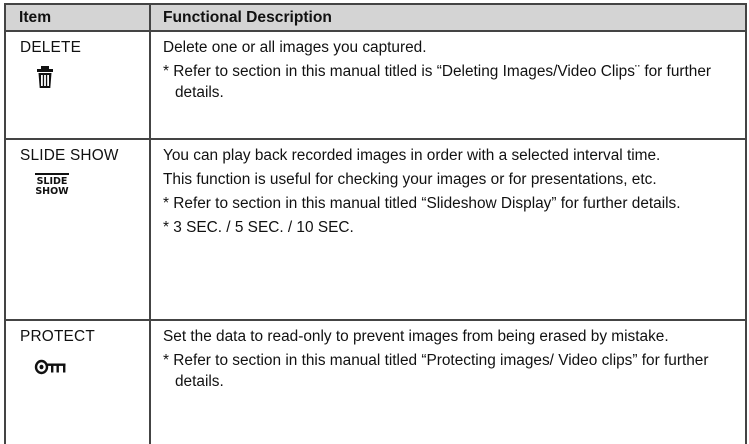 The width and height of the screenshot is (749, 444). I want to click on slide-show-icon: SLIDE SHOW, so click(52, 185).